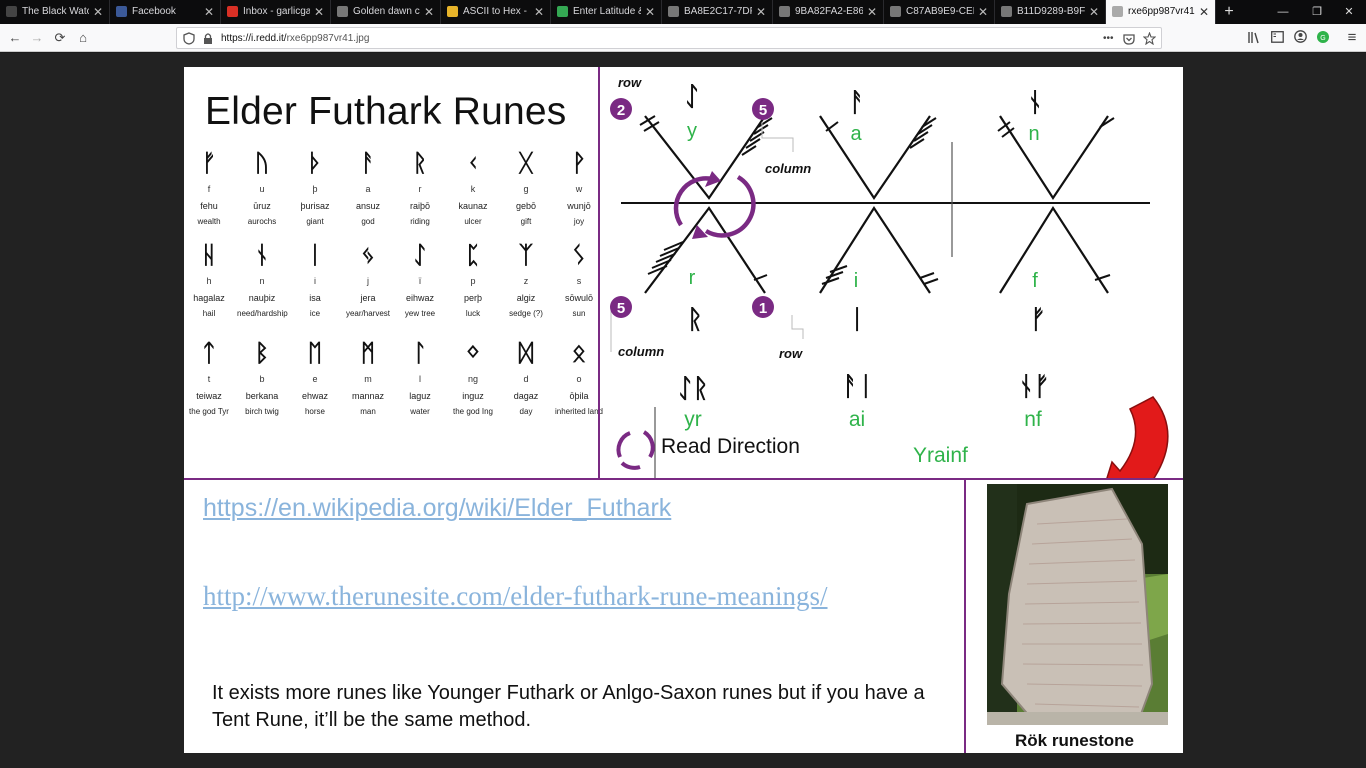  What do you see at coordinates (262, 189) in the screenshot?
I see `rune-latin: u` at bounding box center [262, 189].